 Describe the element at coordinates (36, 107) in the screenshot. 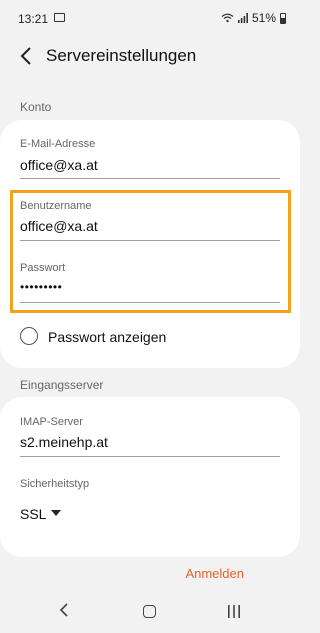

I see `section-konto: Konto` at that location.